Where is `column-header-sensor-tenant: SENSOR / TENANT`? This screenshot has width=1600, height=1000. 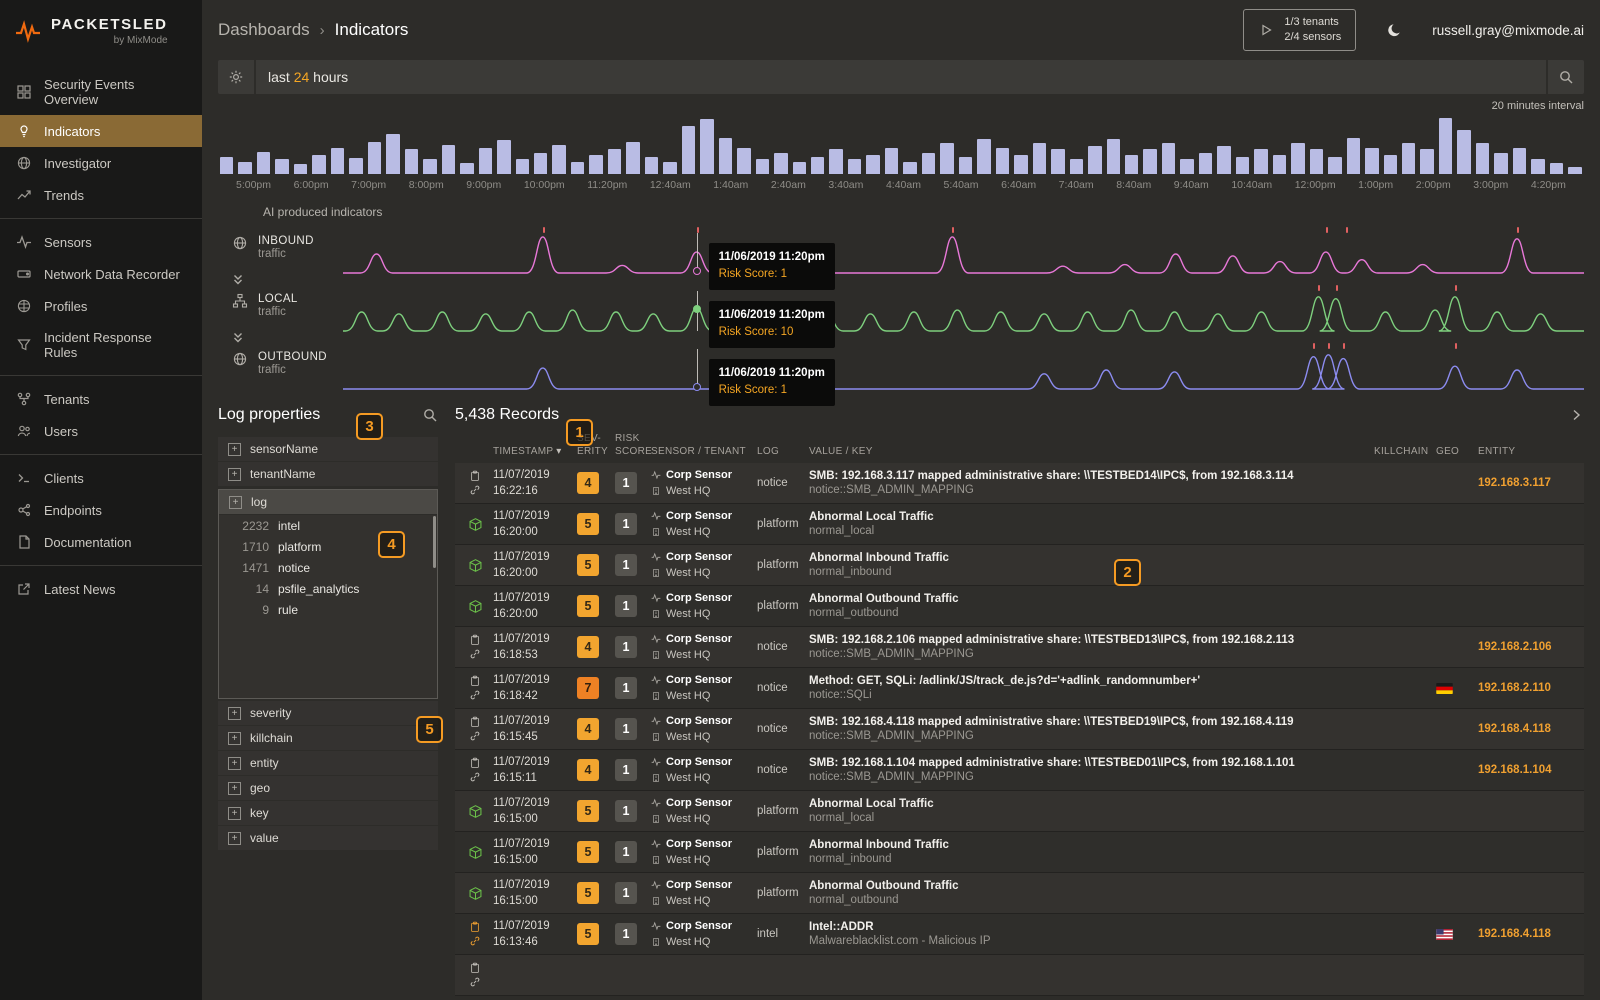 column-header-sensor-tenant: SENSOR / TENANT is located at coordinates (704, 452).